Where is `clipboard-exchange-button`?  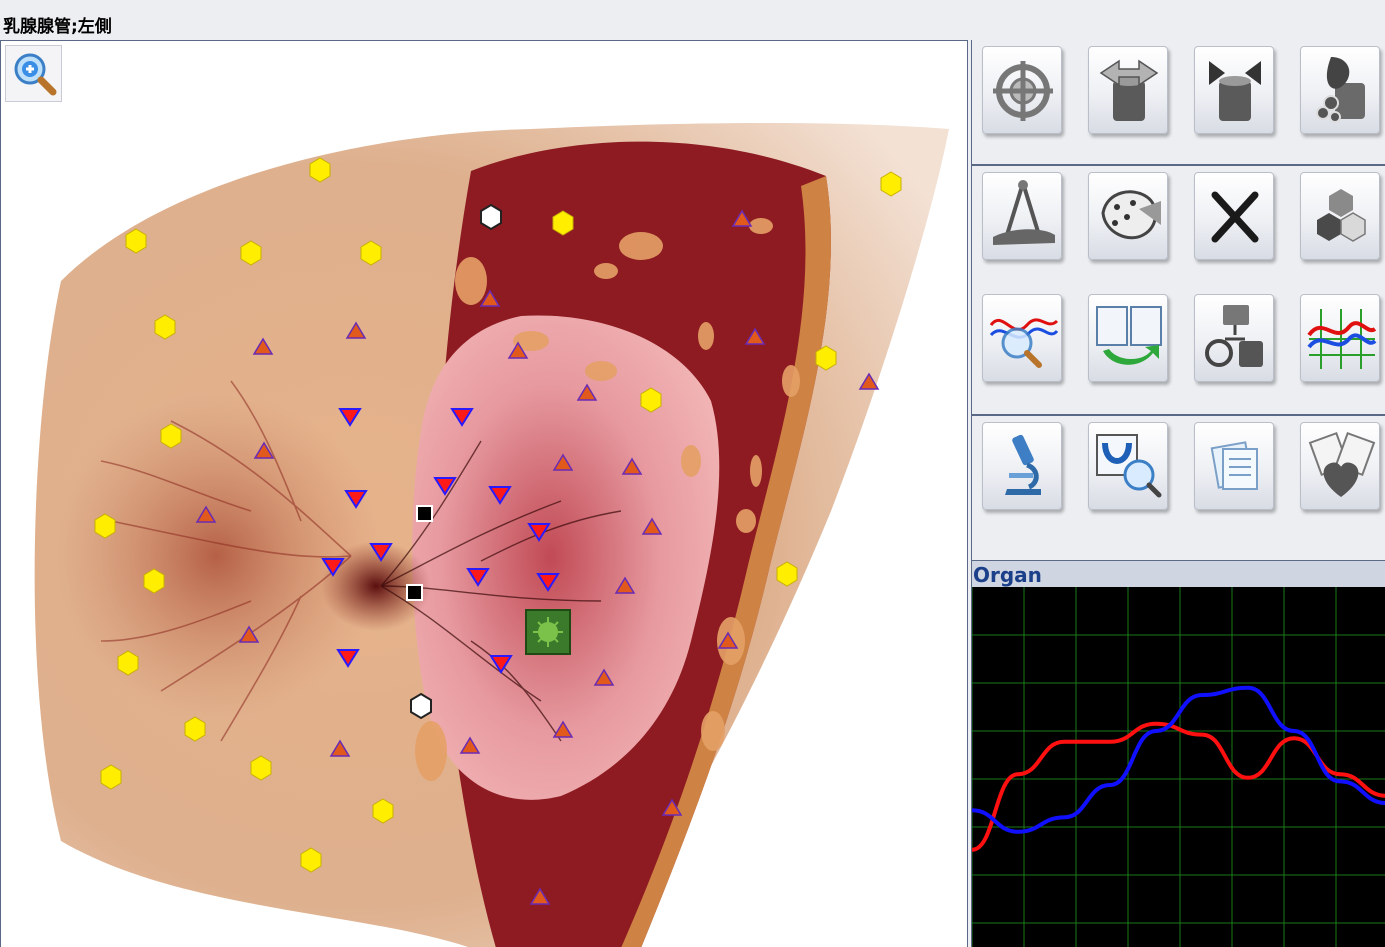 clipboard-exchange-button is located at coordinates (1128, 338).